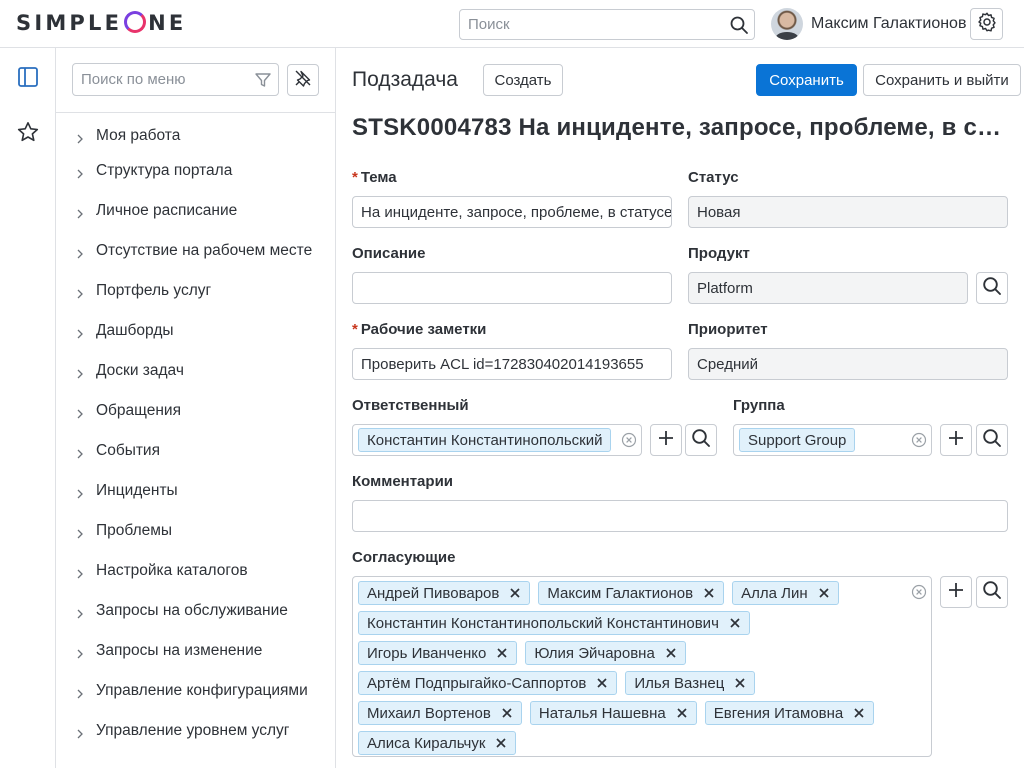 The height and width of the screenshot is (768, 1024). I want to click on status-label: Статус, so click(713, 177).